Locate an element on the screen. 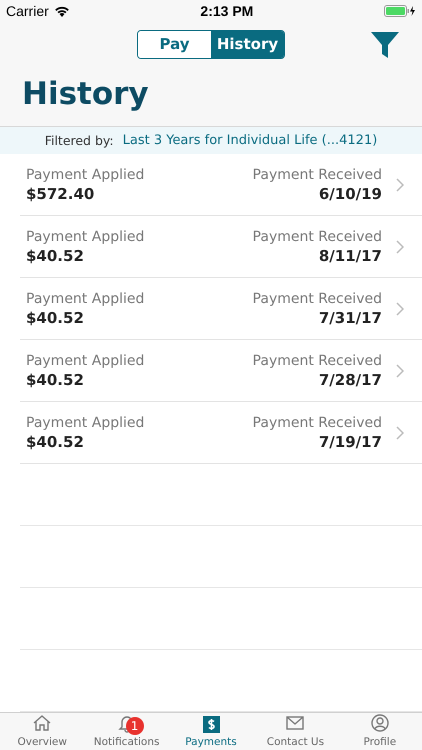 This screenshot has width=422, height=750. payment-date: 7/28/17 is located at coordinates (350, 379).